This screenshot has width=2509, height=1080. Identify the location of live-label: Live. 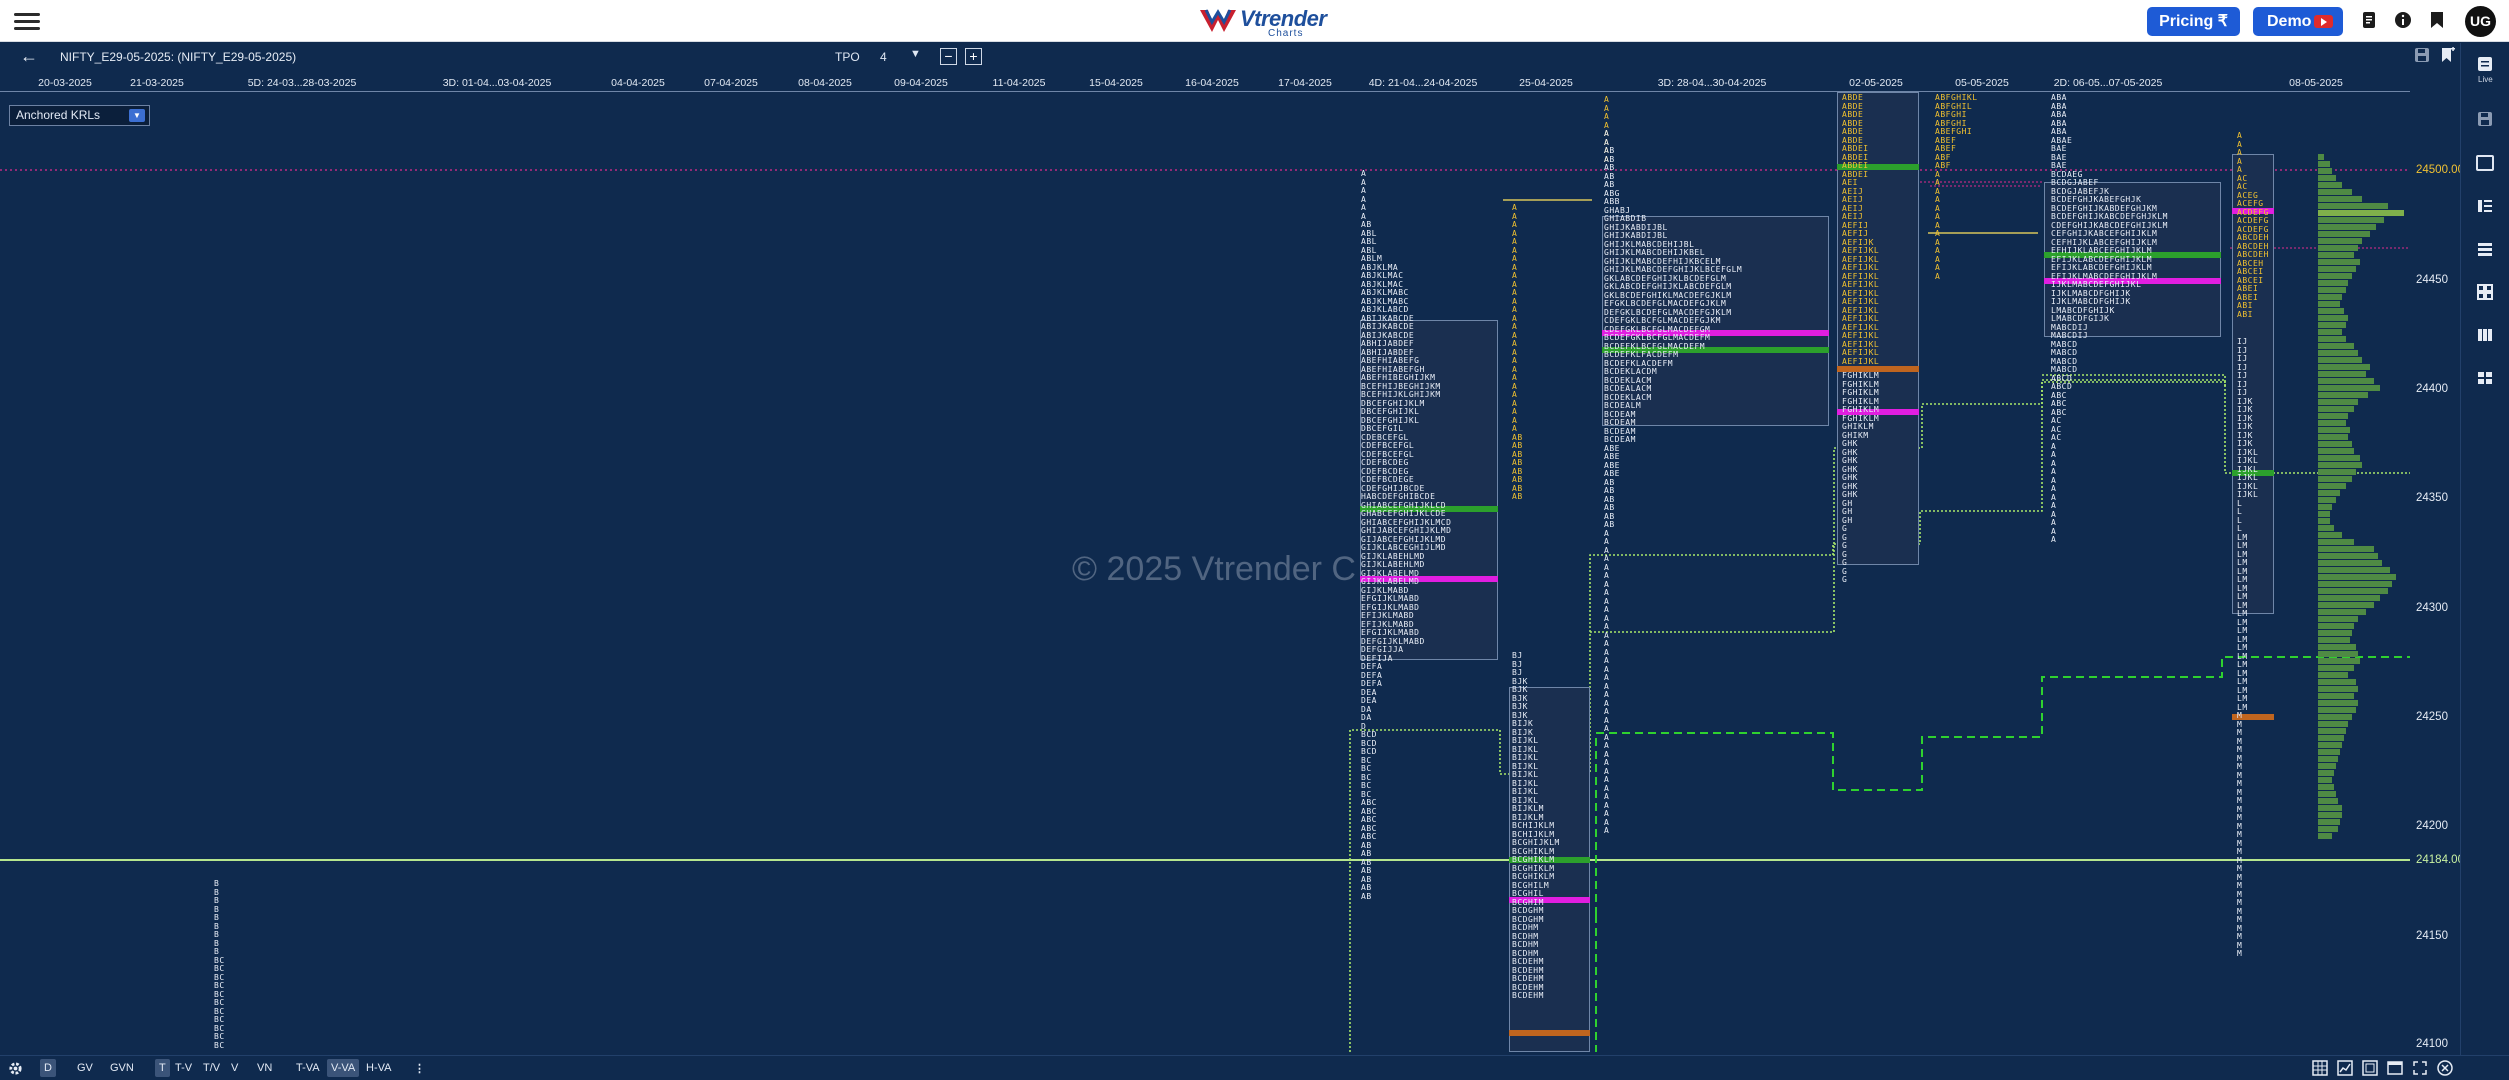
(2485, 79).